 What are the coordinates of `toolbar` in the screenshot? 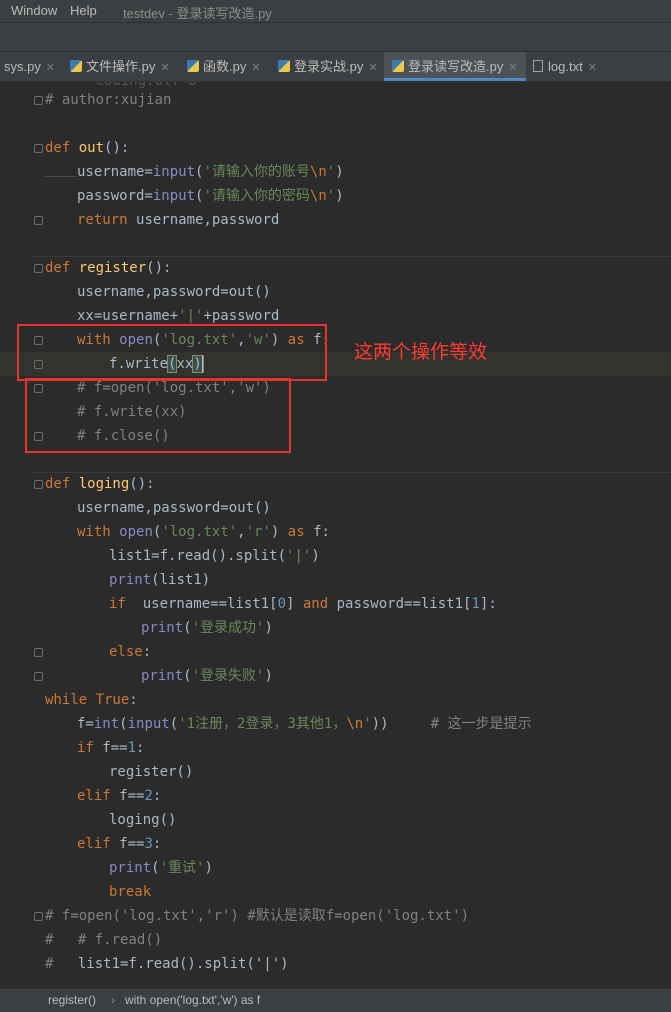 It's located at (335, 37).